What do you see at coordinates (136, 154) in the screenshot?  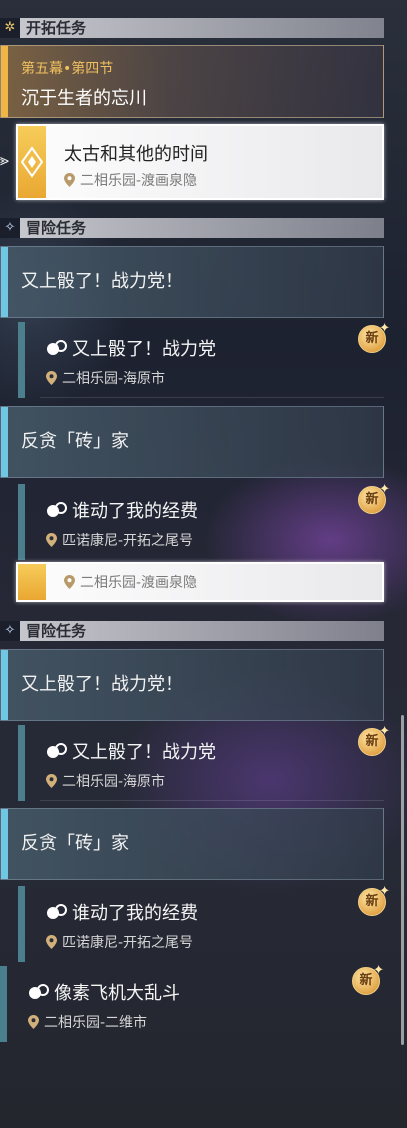 I see `quest-name: 太古和其他的时间` at bounding box center [136, 154].